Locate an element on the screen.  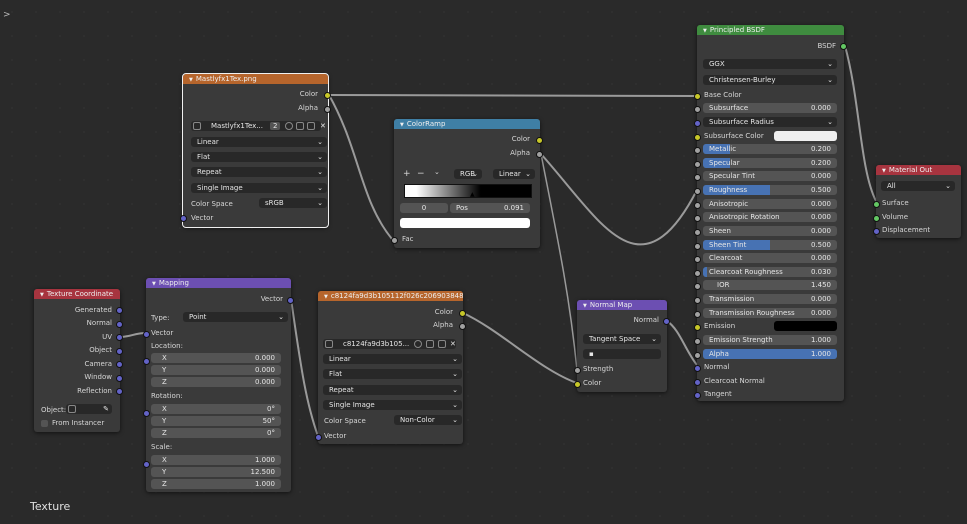
subsurface-method-dropdown: Christensen-Burley ⌄ is located at coordinates (770, 80).